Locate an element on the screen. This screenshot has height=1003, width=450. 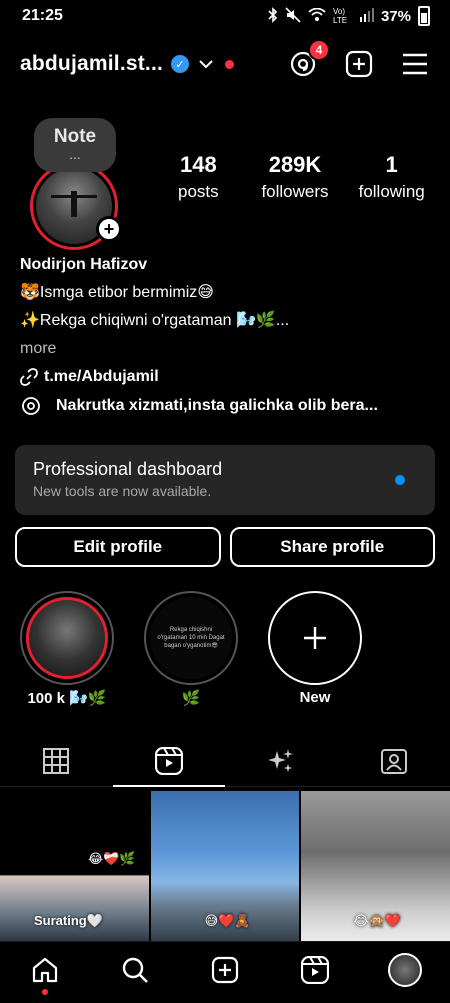
grid-item: 😅❤️🧸 is located at coordinates (225, 867).